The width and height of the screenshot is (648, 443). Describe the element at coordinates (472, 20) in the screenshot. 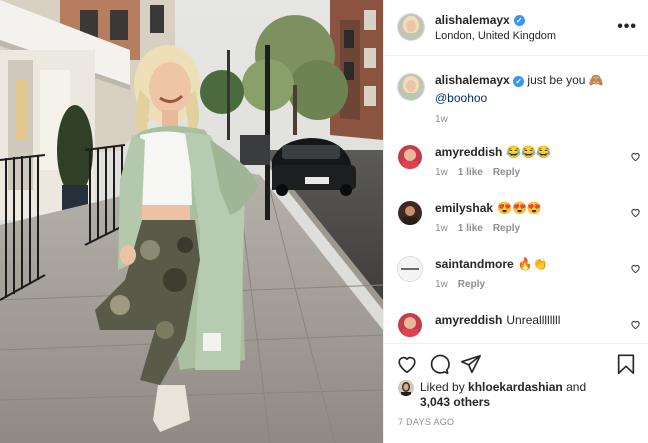

I see `author-username-text: alishalemayx` at that location.